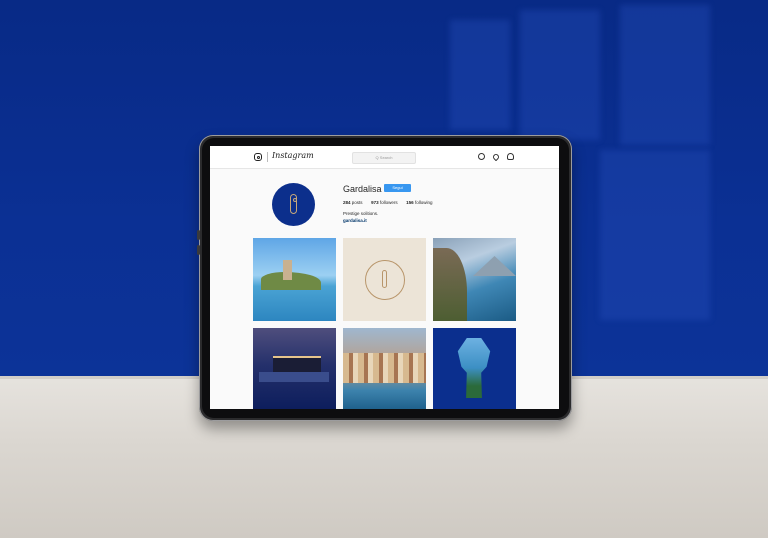  I want to click on follow-button: Segui, so click(397, 188).